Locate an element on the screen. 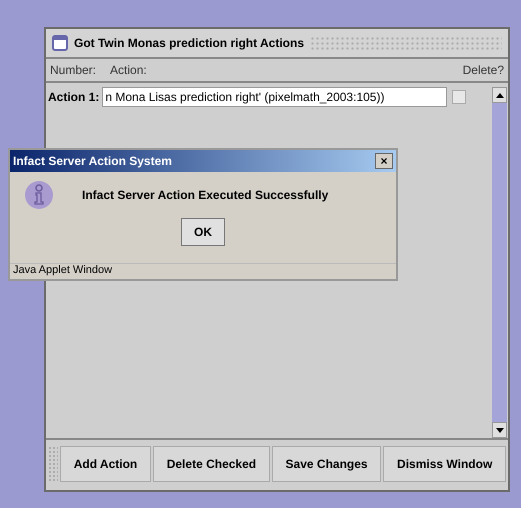 The width and height of the screenshot is (521, 508). column-header: Delete? is located at coordinates (483, 70).